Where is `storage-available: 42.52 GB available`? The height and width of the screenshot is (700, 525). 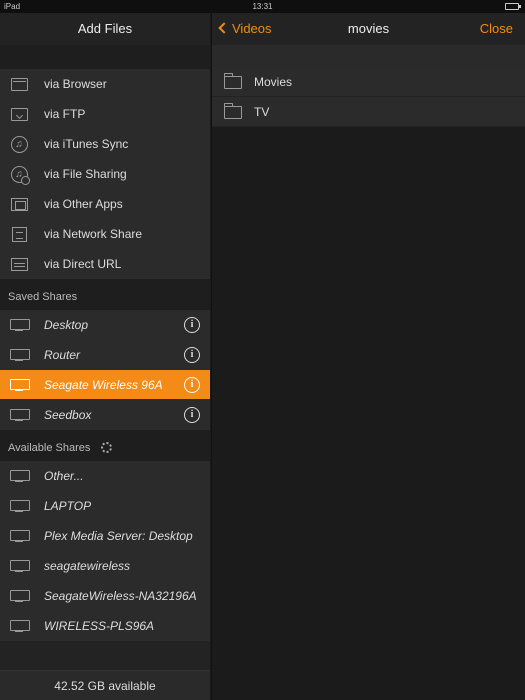 storage-available: 42.52 GB available is located at coordinates (105, 685).